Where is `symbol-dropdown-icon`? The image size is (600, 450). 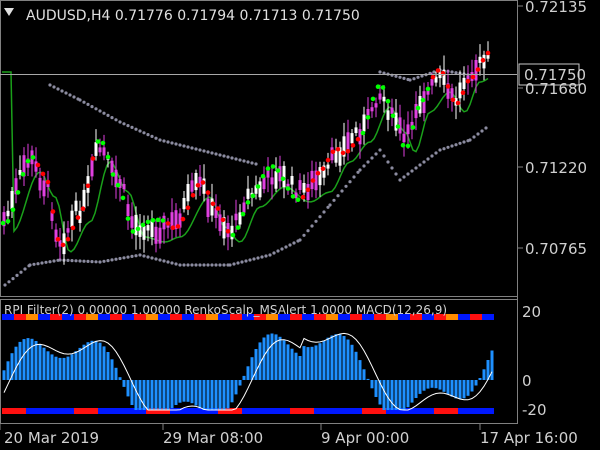
symbol-dropdown-icon is located at coordinates (9, 12).